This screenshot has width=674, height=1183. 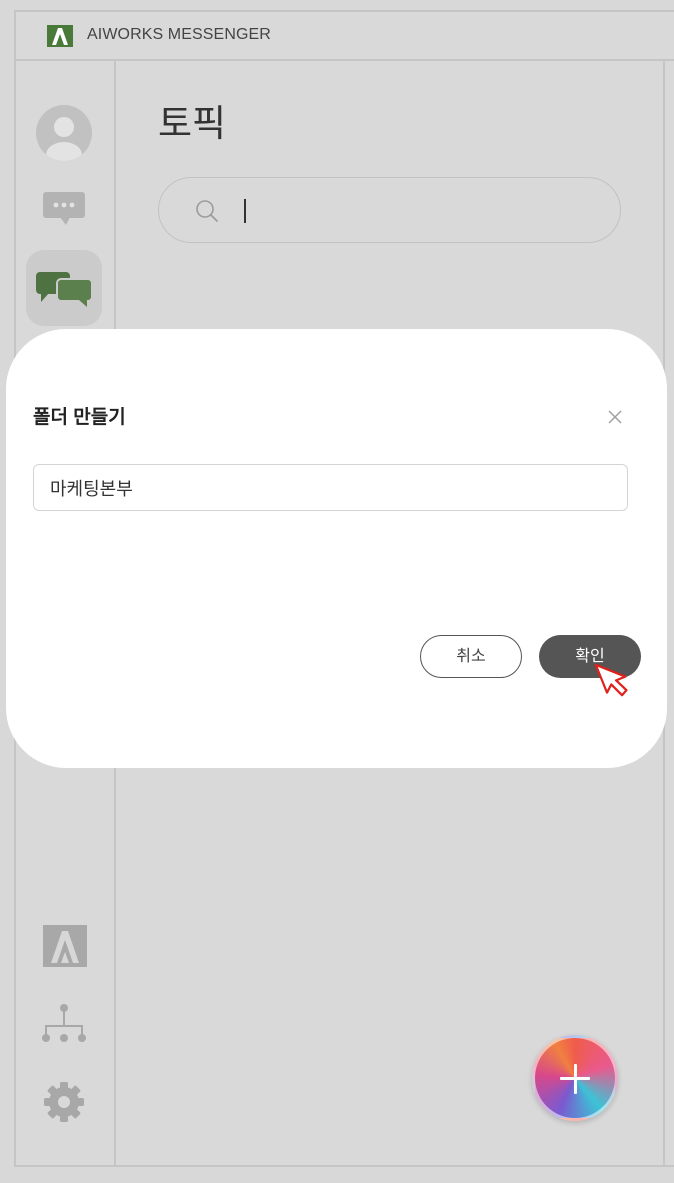 I want to click on org-chart-icon, so click(x=64, y=1024).